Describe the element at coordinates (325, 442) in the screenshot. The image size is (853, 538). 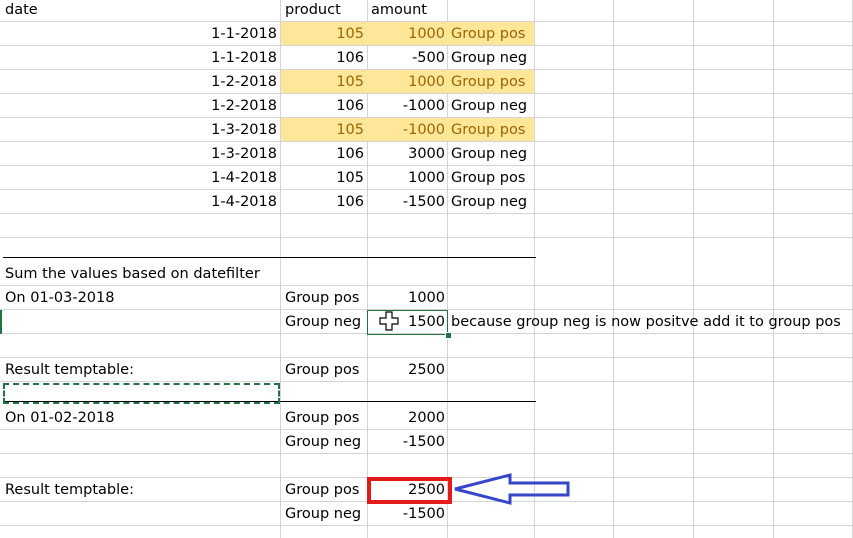
I see `filter2-neg-label: Group neg` at that location.